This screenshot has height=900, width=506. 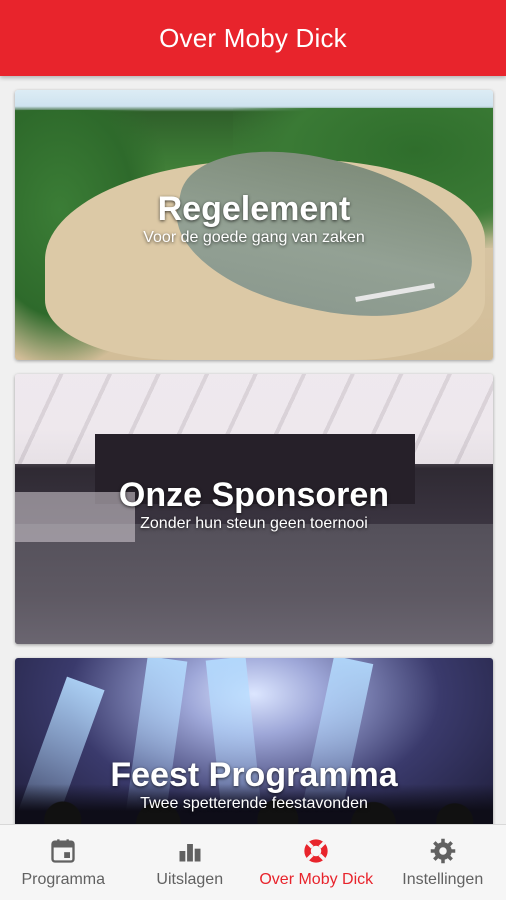 What do you see at coordinates (254, 209) in the screenshot?
I see `card-title: Regelement` at bounding box center [254, 209].